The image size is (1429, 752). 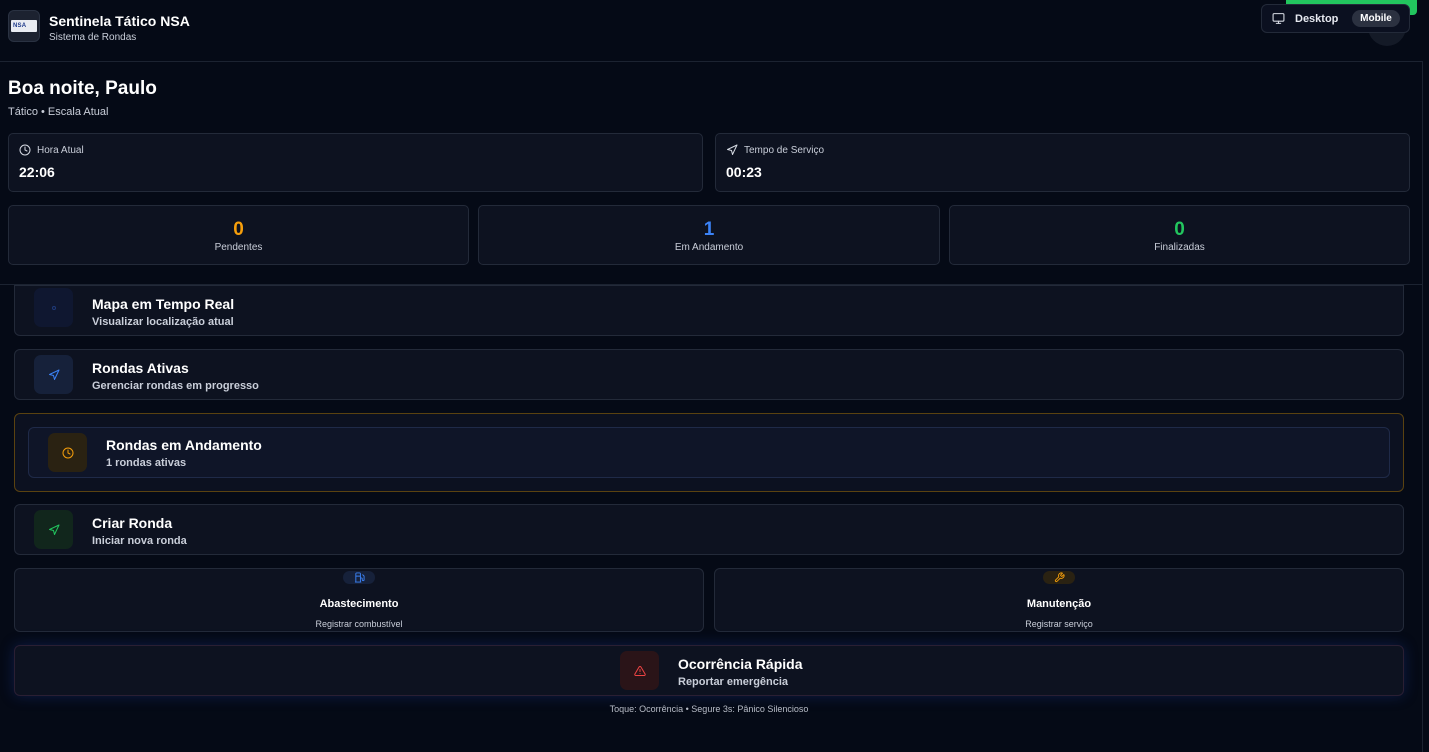 What do you see at coordinates (238, 247) in the screenshot?
I see `stat-pending-label: Pendentes` at bounding box center [238, 247].